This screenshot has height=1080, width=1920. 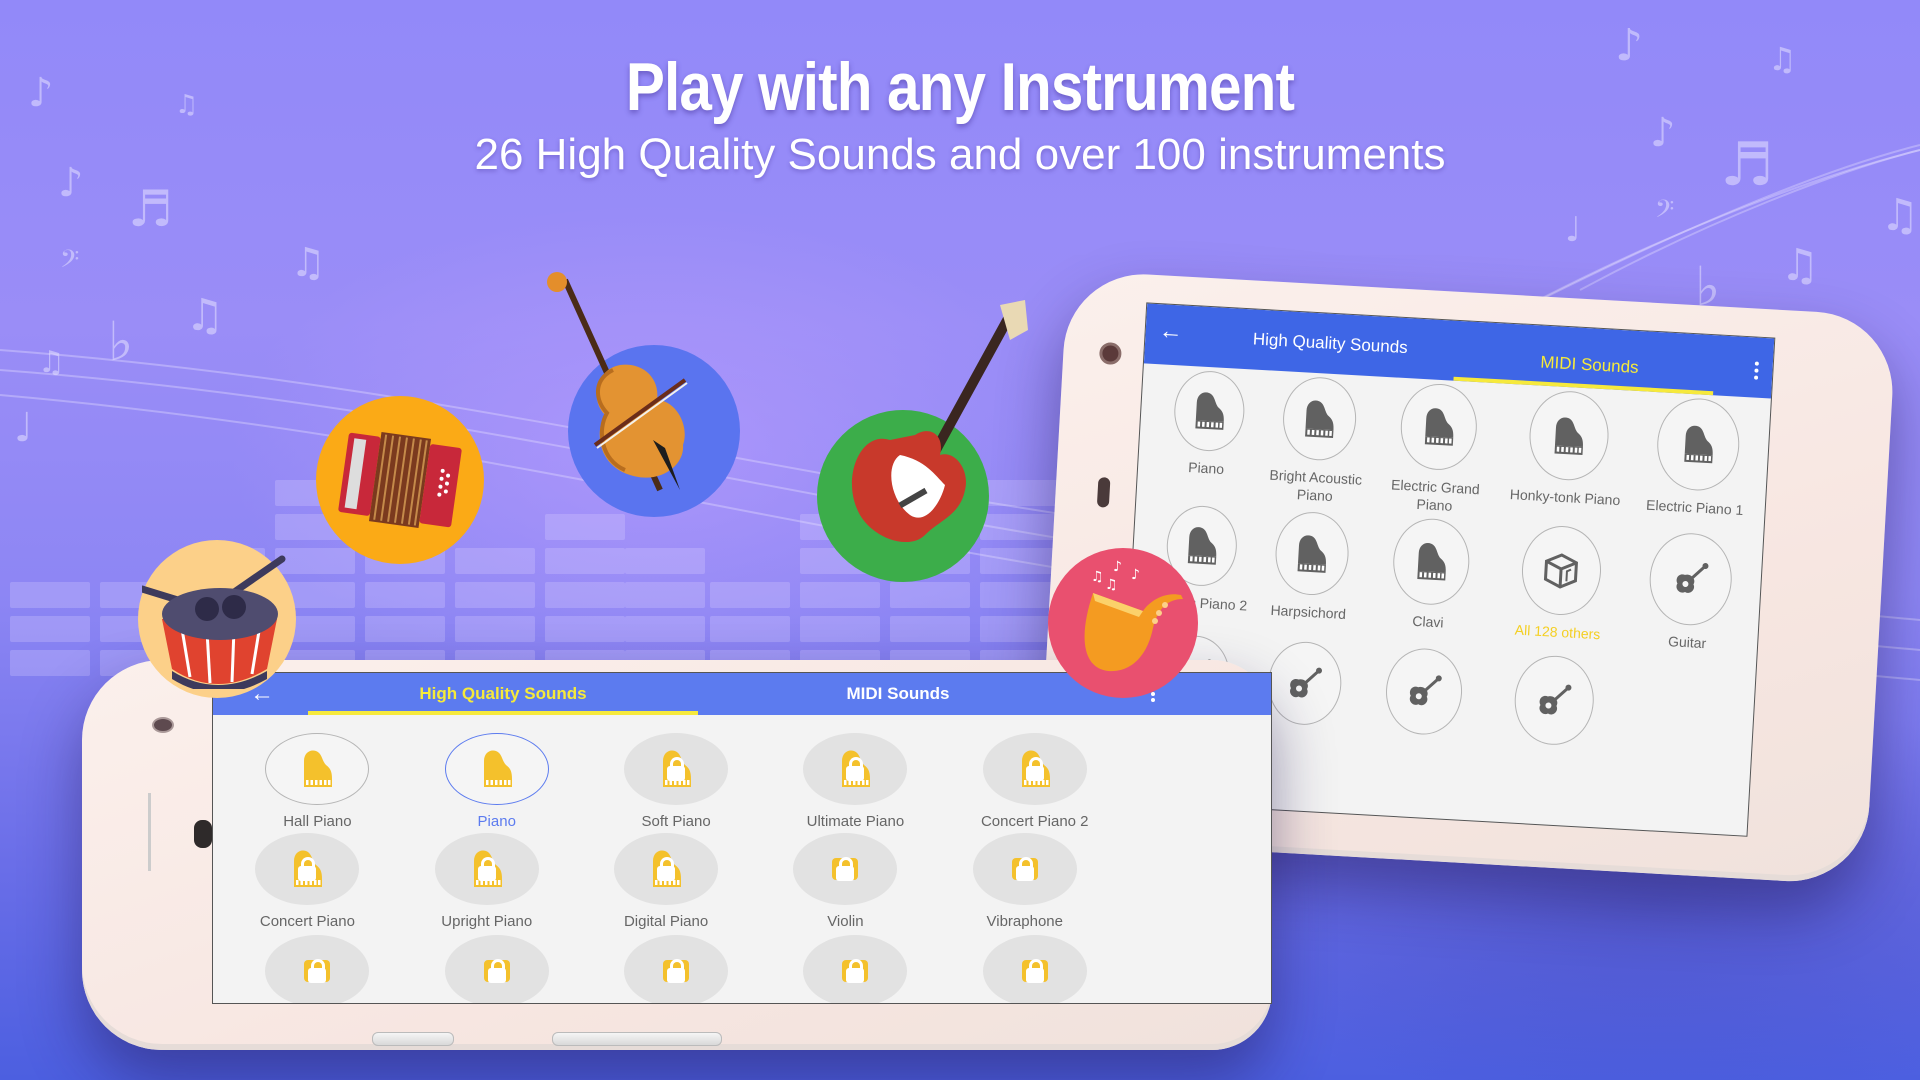 What do you see at coordinates (163, 725) in the screenshot?
I see `front-camera` at bounding box center [163, 725].